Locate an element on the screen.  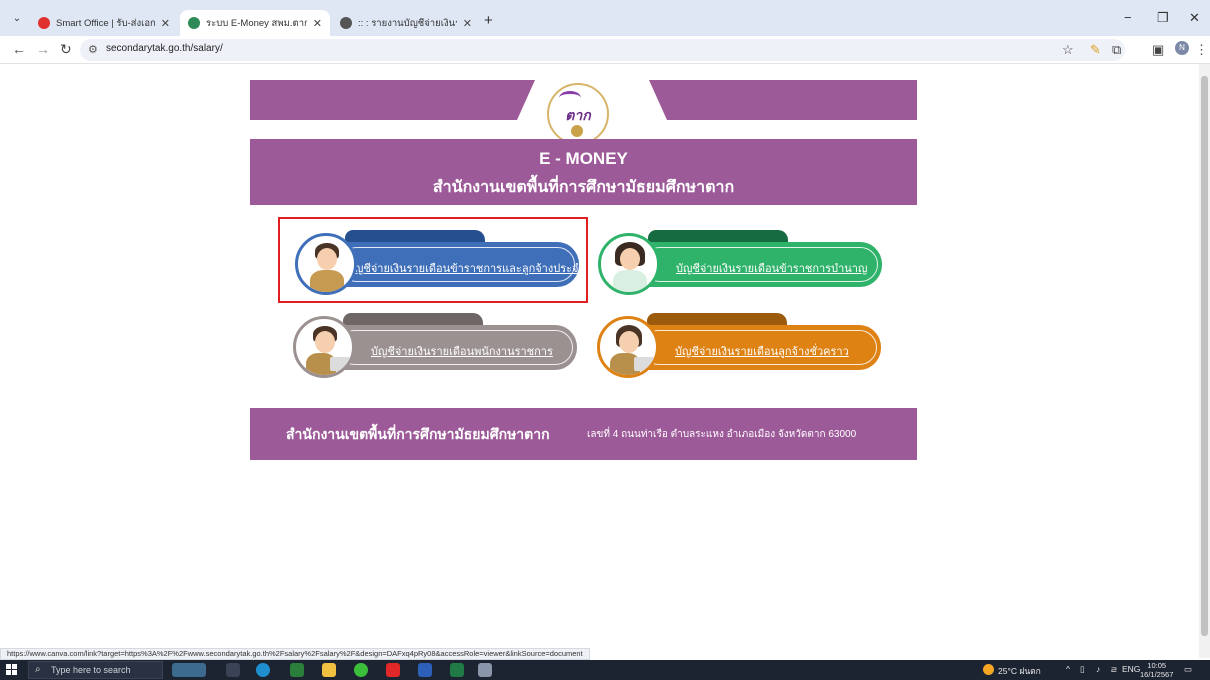
tab-title: ระบบ E-Money สพม.ตาก is located at coordinates (256, 23).